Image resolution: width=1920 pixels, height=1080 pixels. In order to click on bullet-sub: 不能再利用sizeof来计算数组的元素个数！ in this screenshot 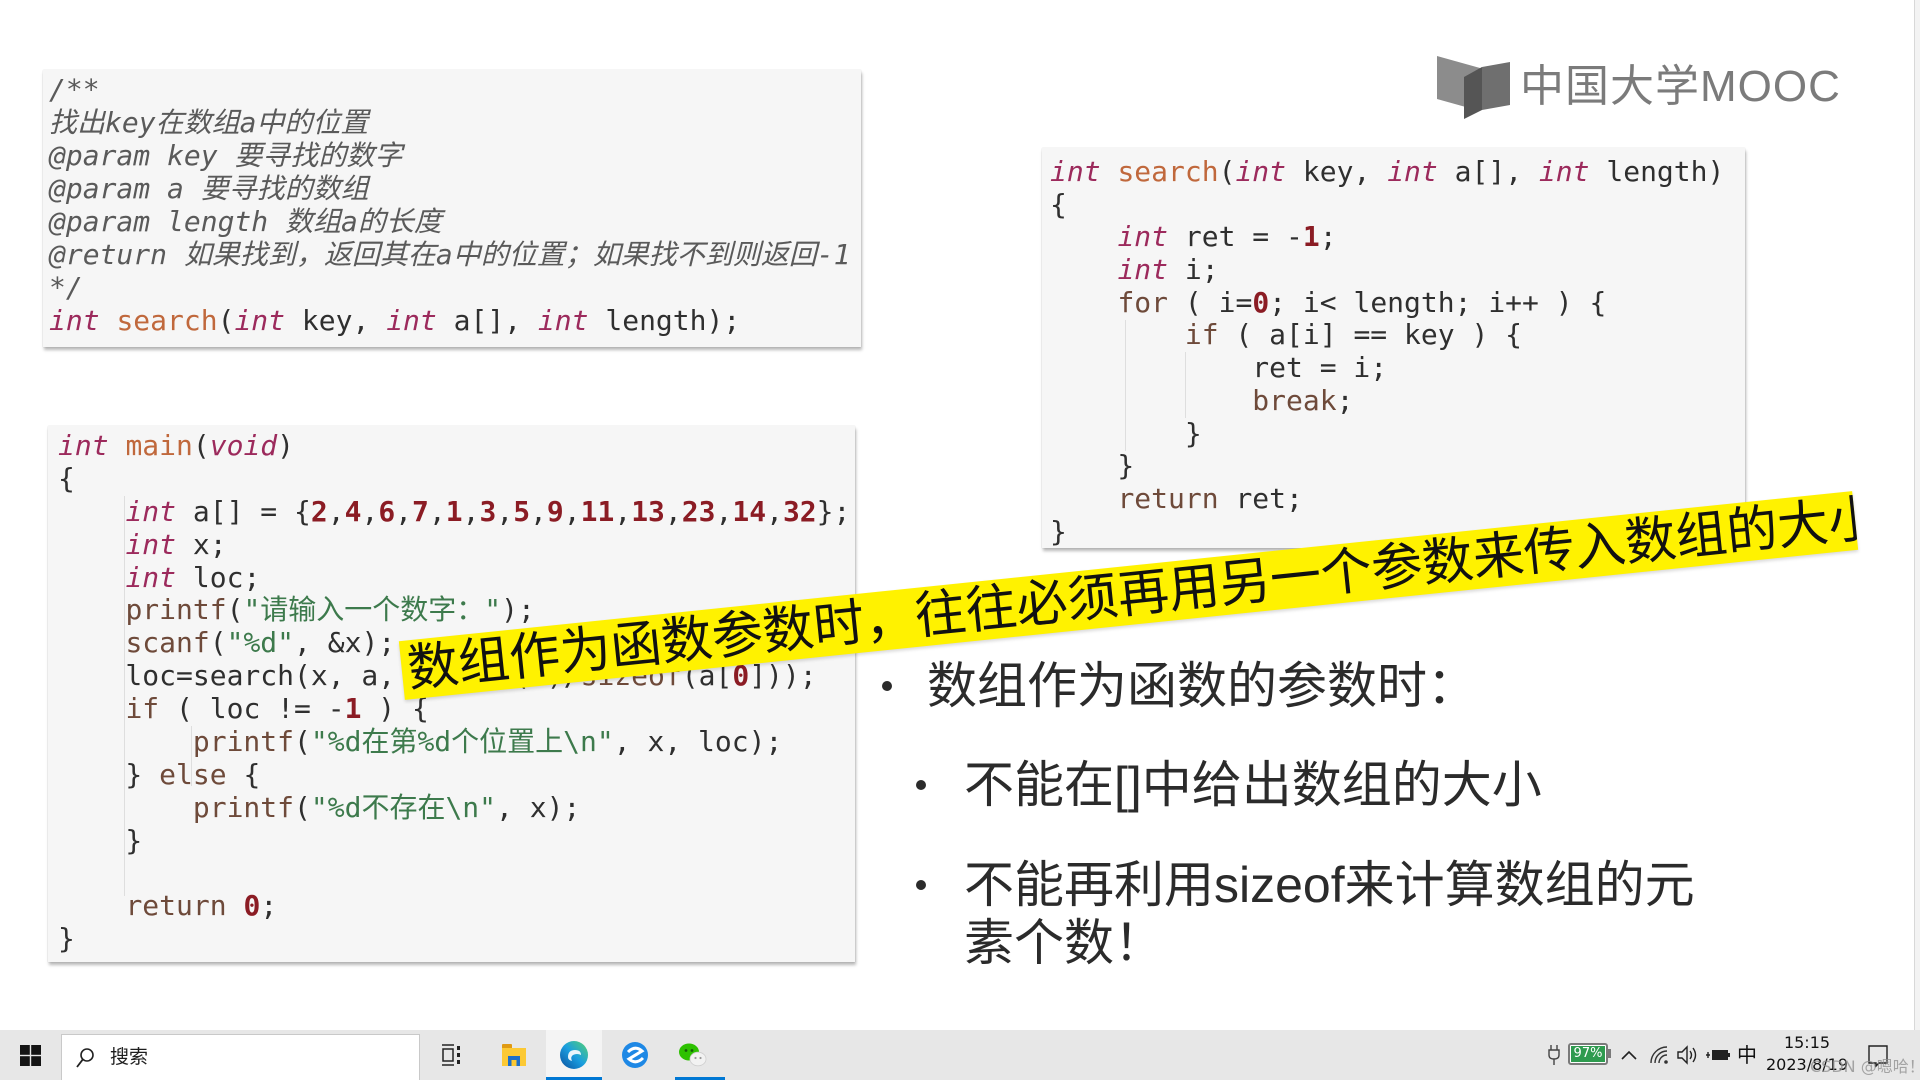, I will do `click(1312, 914)`.